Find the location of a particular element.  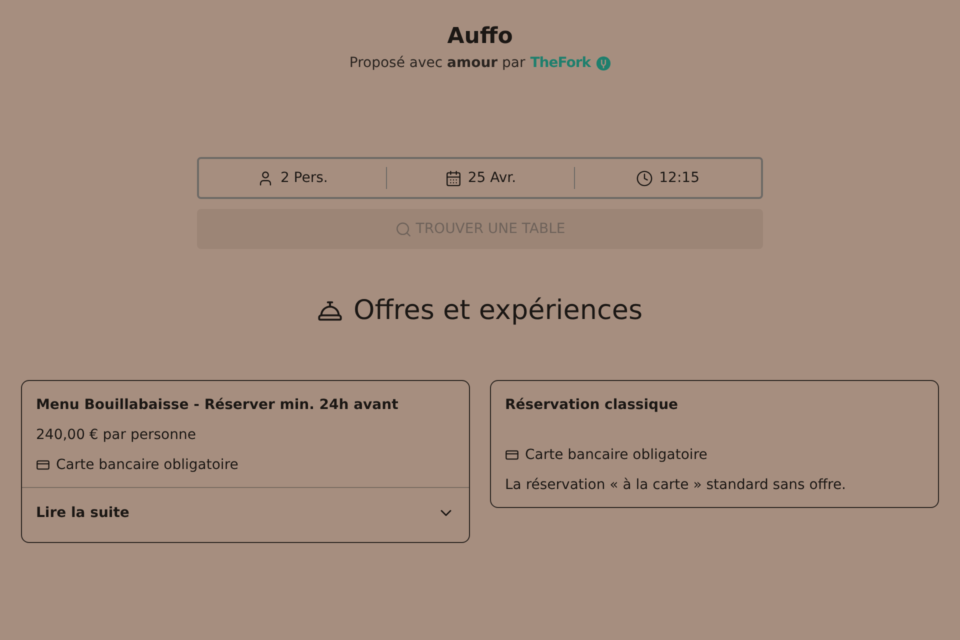

time-field: 12:15 is located at coordinates (667, 178).